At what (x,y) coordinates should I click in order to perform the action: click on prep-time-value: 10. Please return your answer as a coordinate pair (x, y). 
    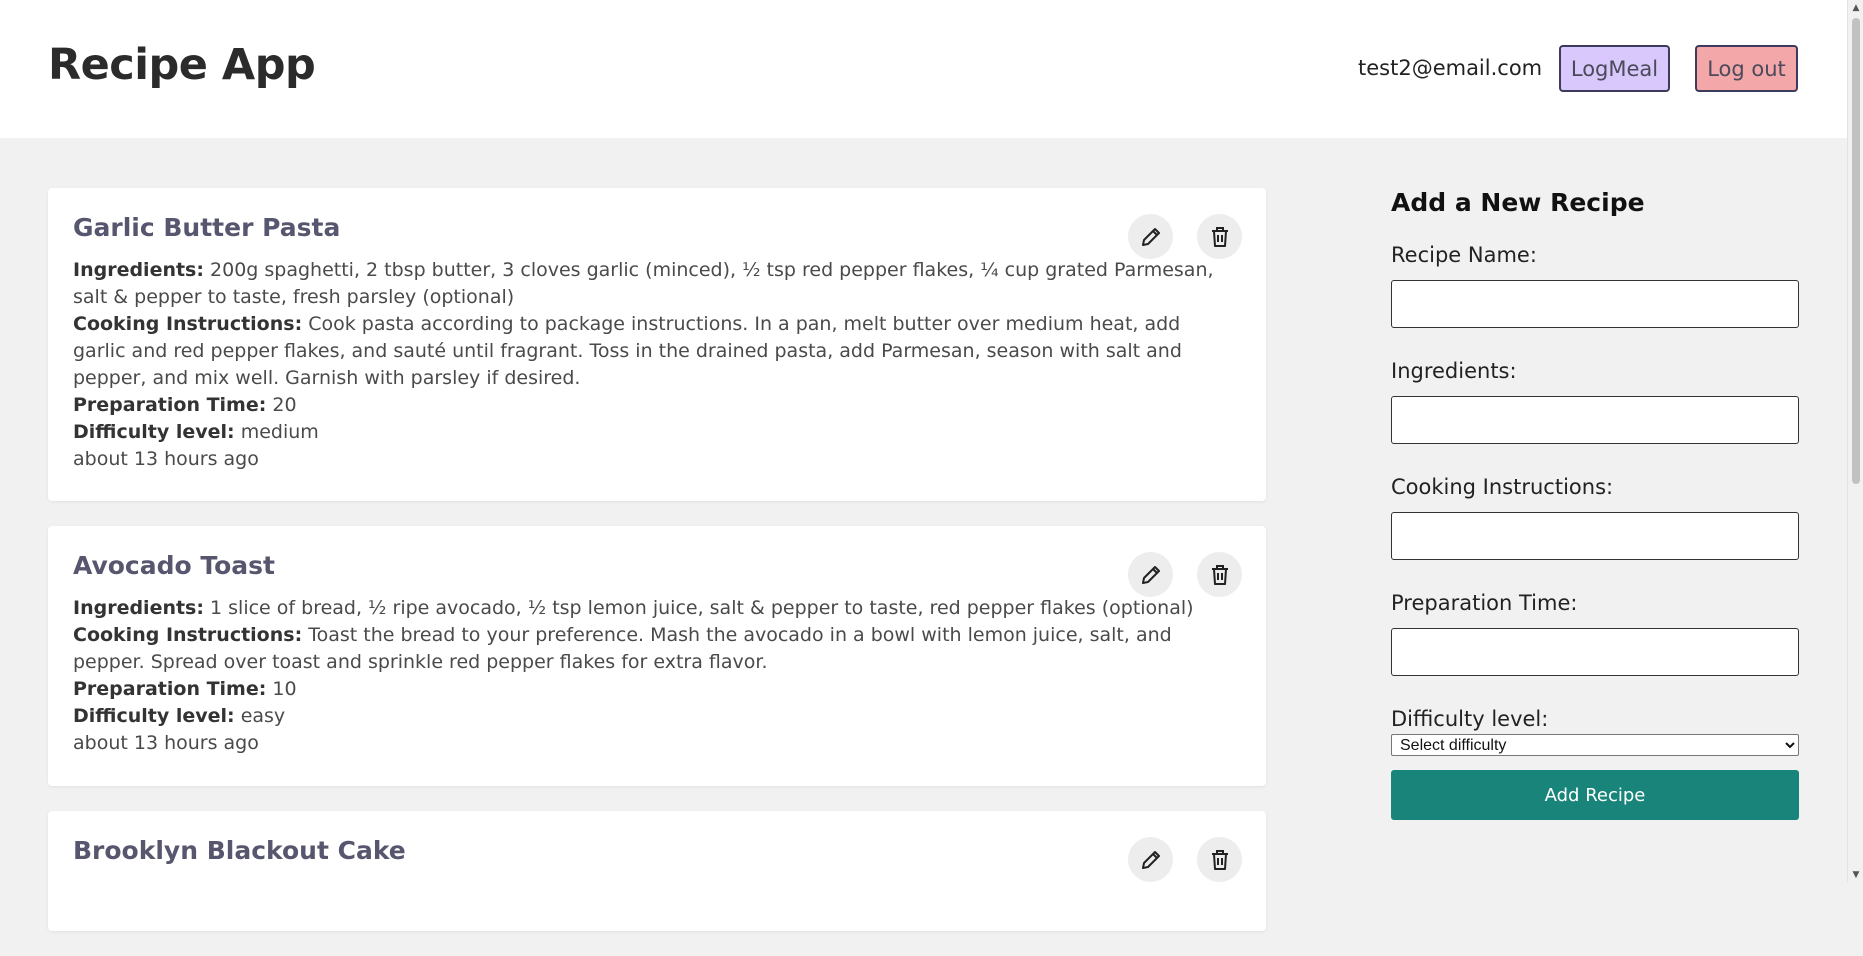
    Looking at the image, I should click on (284, 689).